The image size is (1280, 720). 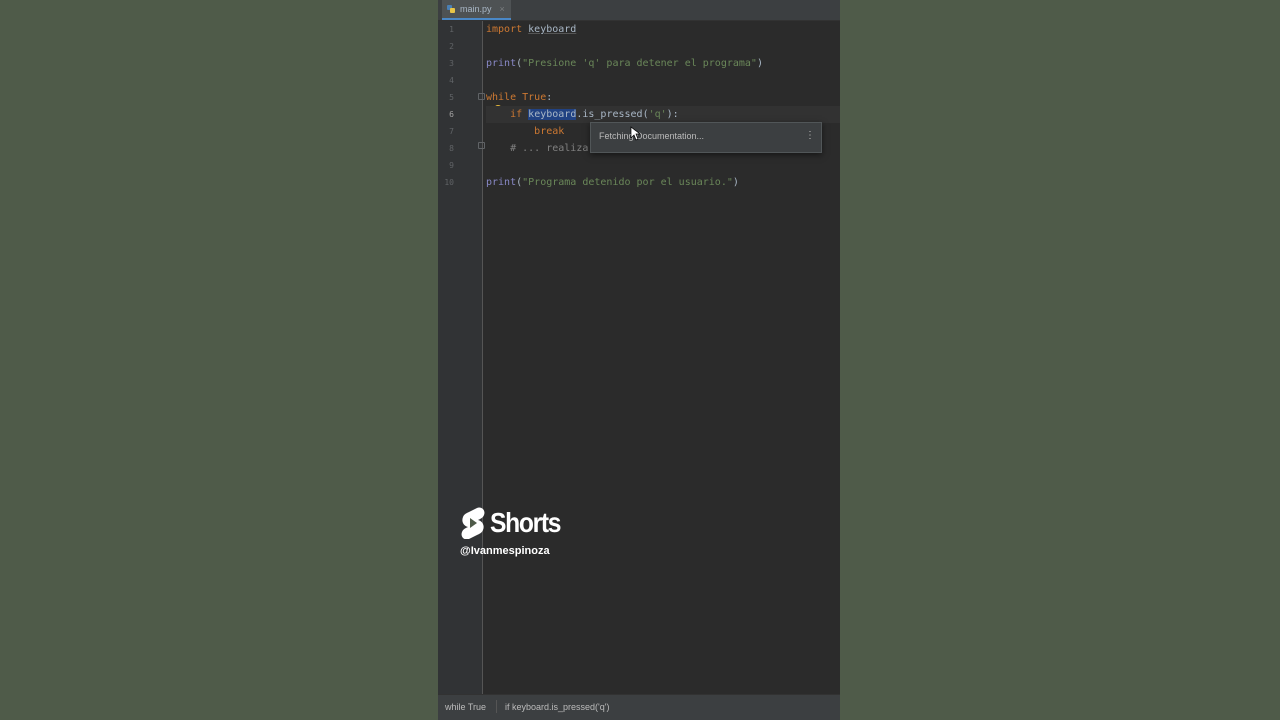 I want to click on line-number: 9, so click(x=451, y=165).